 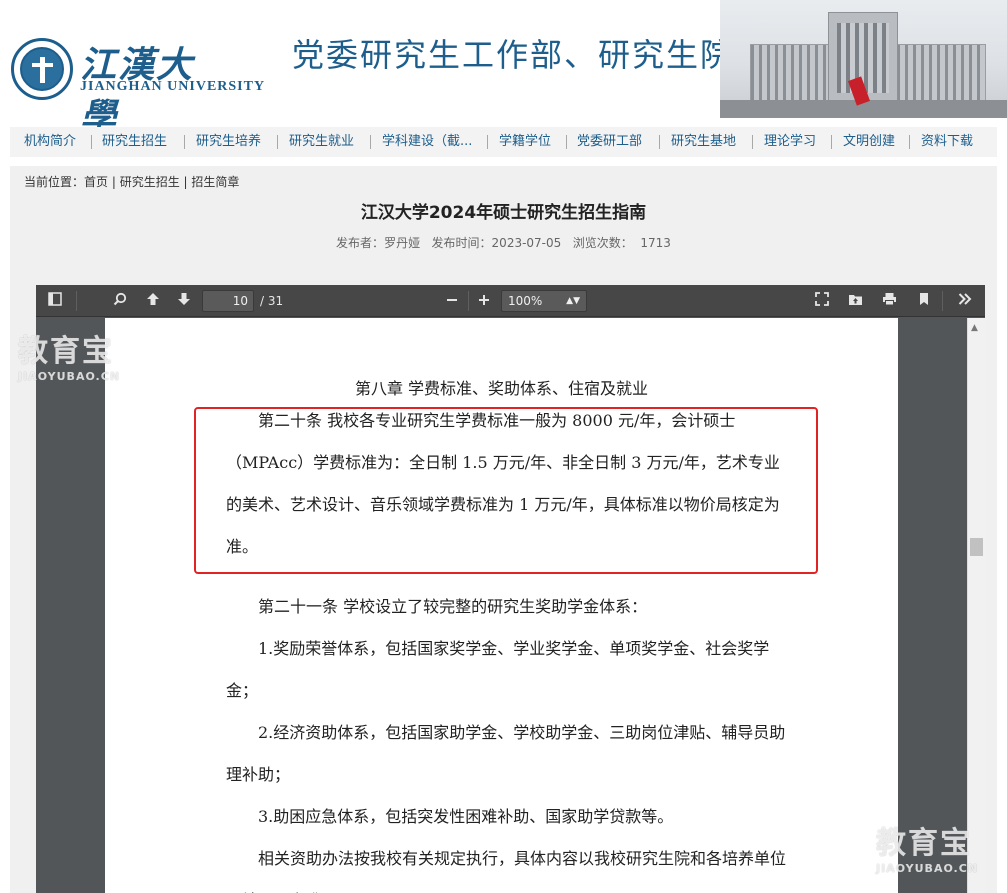 I want to click on arrow-down-icon, so click(x=184, y=301).